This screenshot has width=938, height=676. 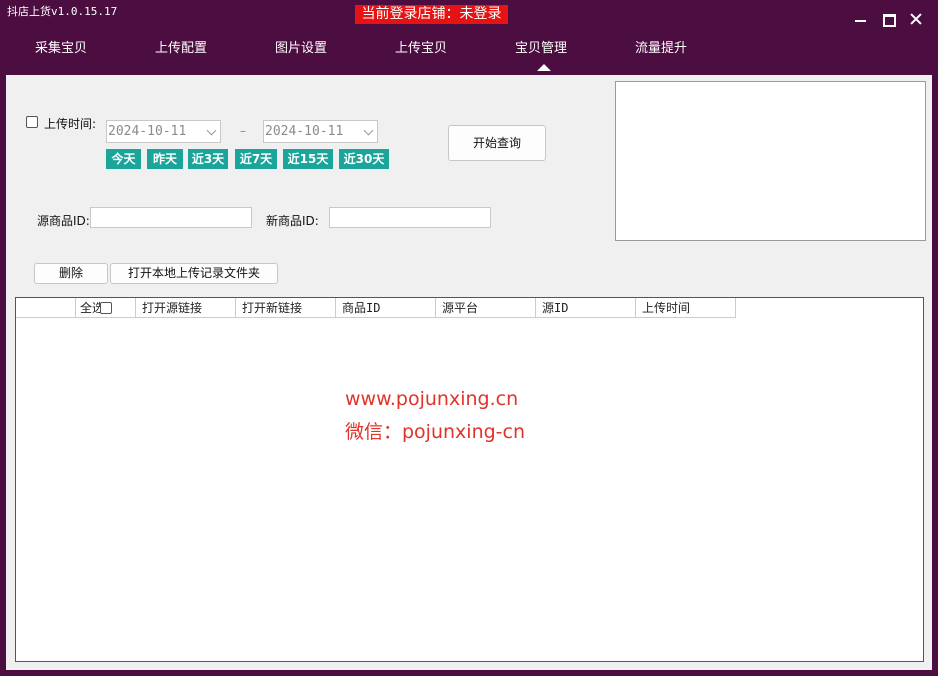 I want to click on column-source-platform: 源平台, so click(x=486, y=308).